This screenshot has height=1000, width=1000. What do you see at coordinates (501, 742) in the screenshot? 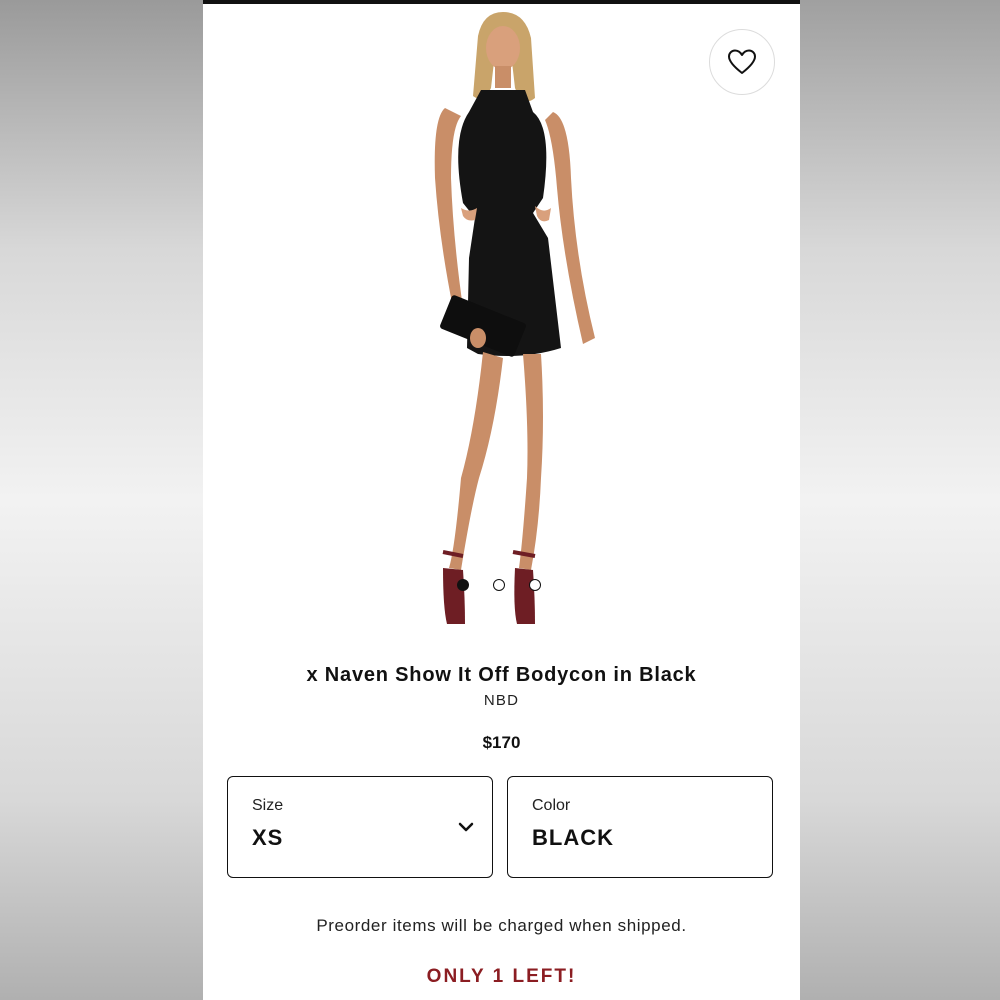
I see `product-price: $170` at bounding box center [501, 742].